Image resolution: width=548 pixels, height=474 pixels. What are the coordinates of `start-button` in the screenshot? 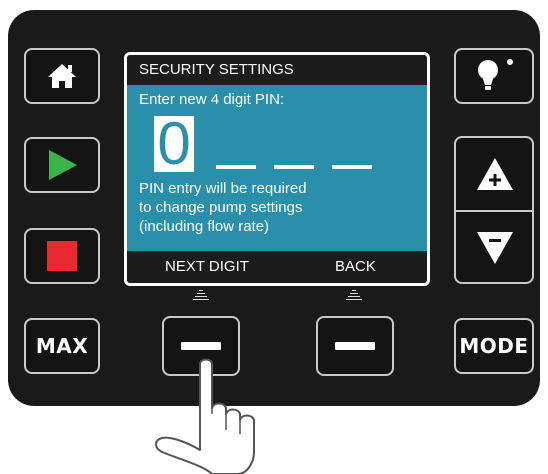 It's located at (62, 165).